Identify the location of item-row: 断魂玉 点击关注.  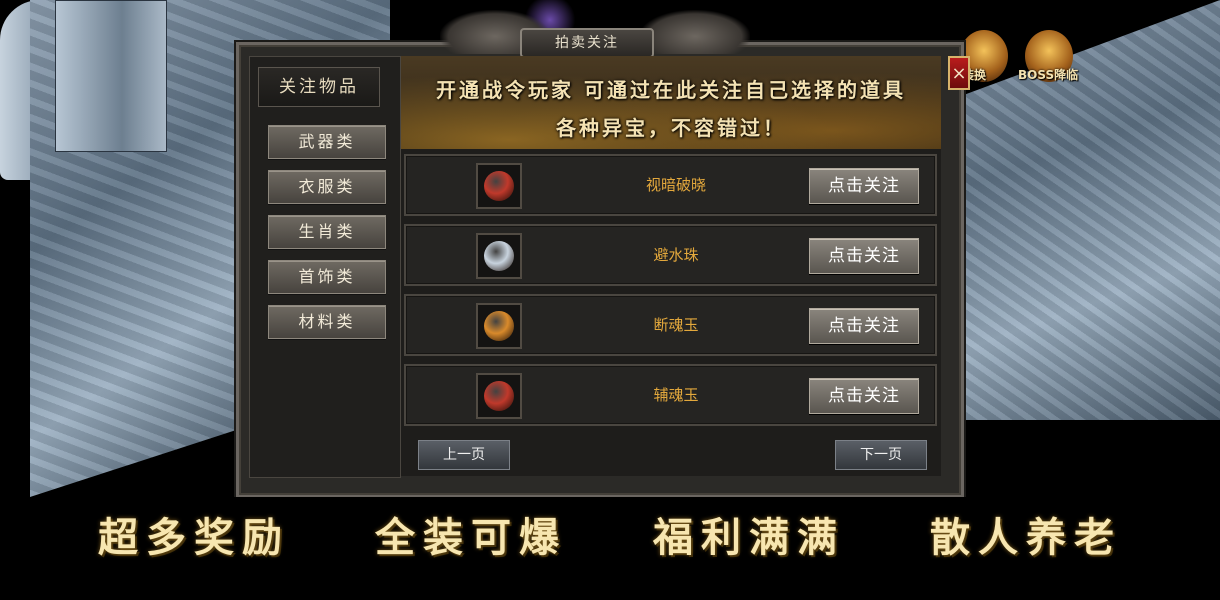
(670, 325).